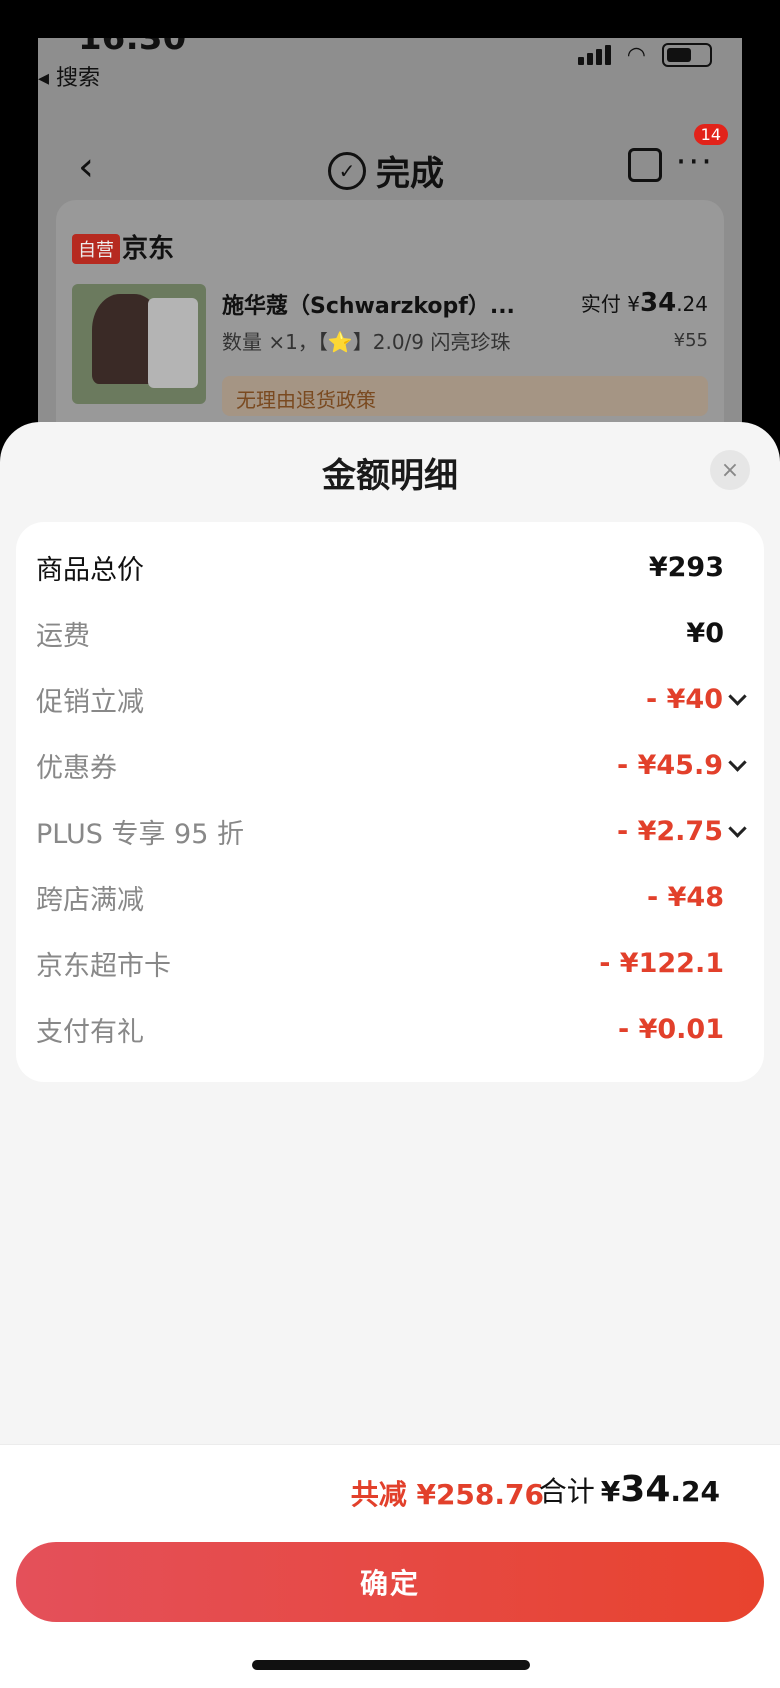 The width and height of the screenshot is (780, 1688). Describe the element at coordinates (610, 1491) in the screenshot. I see `total-currency: ¥` at that location.